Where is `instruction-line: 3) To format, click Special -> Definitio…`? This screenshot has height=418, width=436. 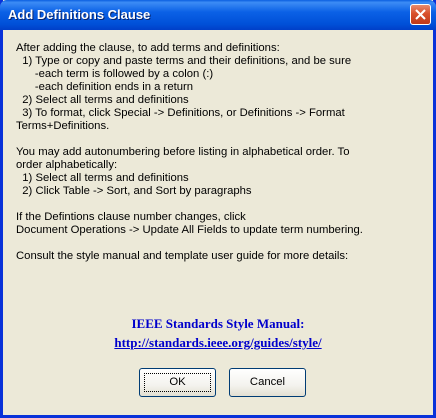
instruction-line: 3) To format, click Special -> Definitio… is located at coordinates (180, 113).